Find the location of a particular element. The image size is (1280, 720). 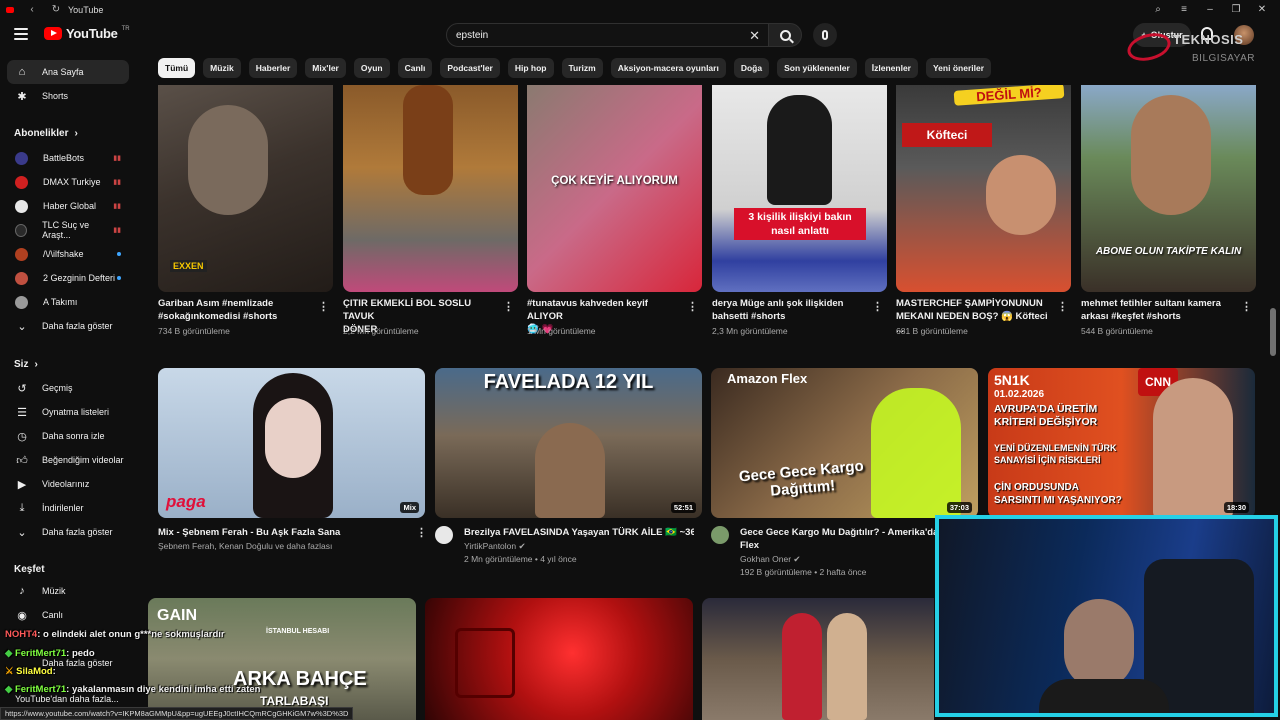

channel-name: /\/\ilfshake is located at coordinates (63, 254).